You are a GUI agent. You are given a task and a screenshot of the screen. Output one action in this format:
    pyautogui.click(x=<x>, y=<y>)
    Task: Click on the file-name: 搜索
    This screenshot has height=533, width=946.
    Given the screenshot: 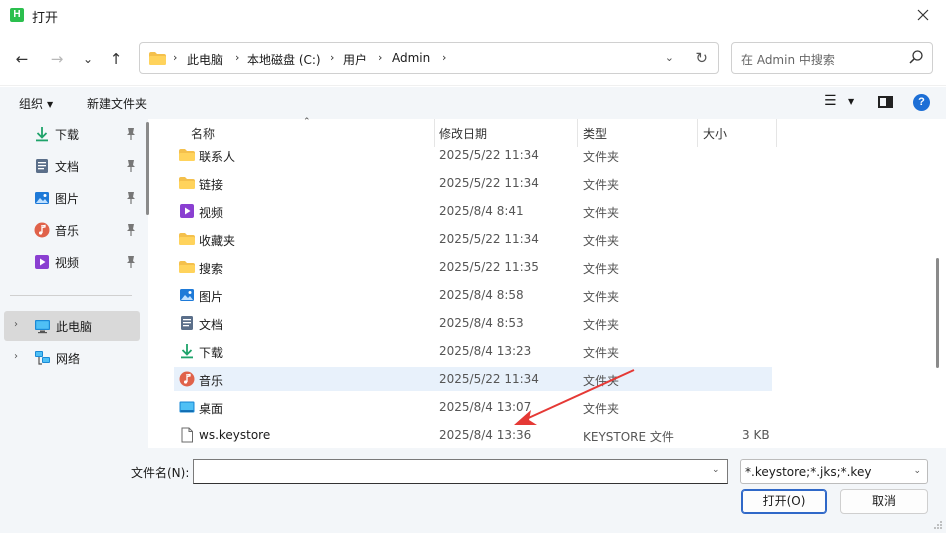 What is the action you would take?
    pyautogui.click(x=211, y=269)
    